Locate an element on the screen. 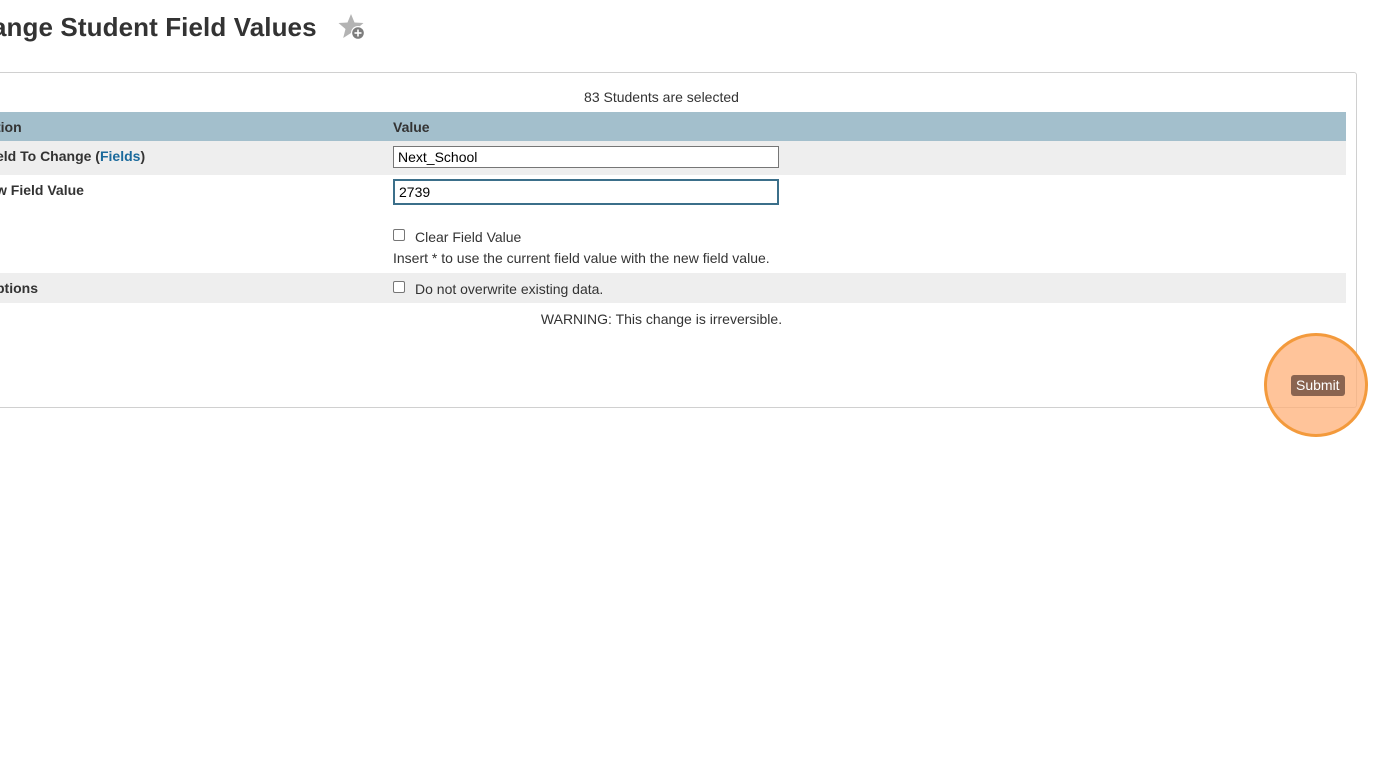 This screenshot has width=1377, height=769. warning-text: WARNING: This change is irreversible. is located at coordinates (661, 319).